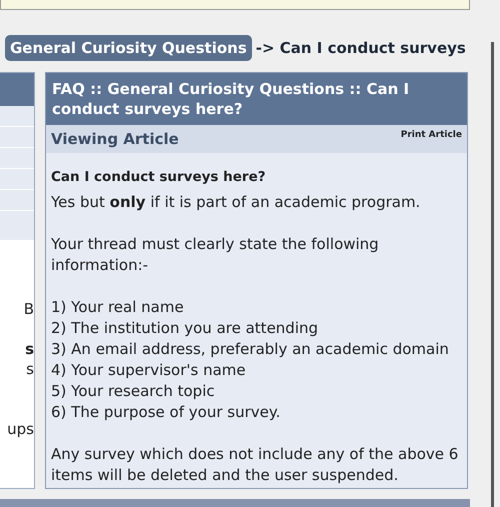 This screenshot has width=500, height=507. I want to click on list-line: 6) The purpose of your survey., so click(166, 412).